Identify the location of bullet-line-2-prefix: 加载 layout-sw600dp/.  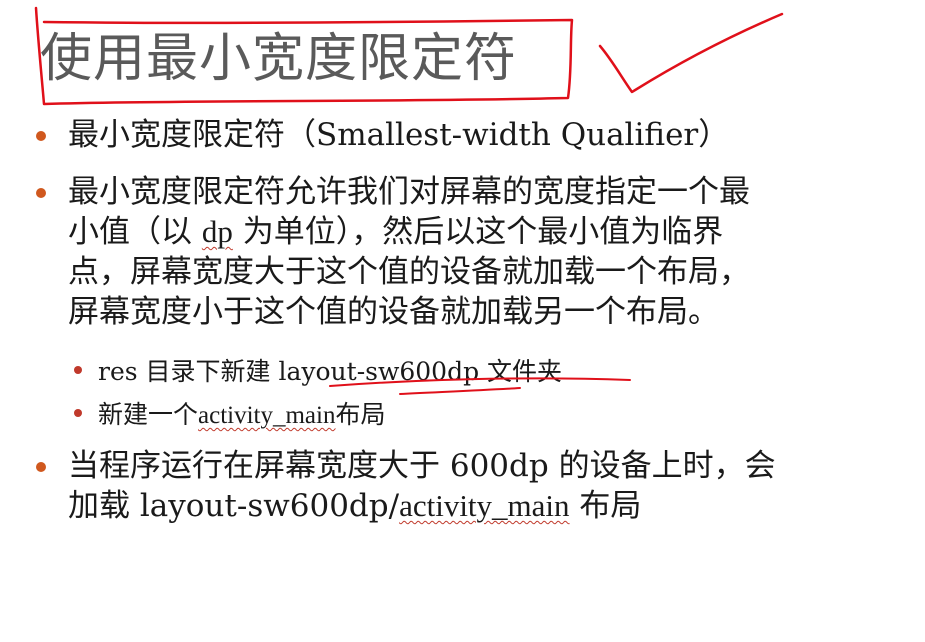
(234, 506).